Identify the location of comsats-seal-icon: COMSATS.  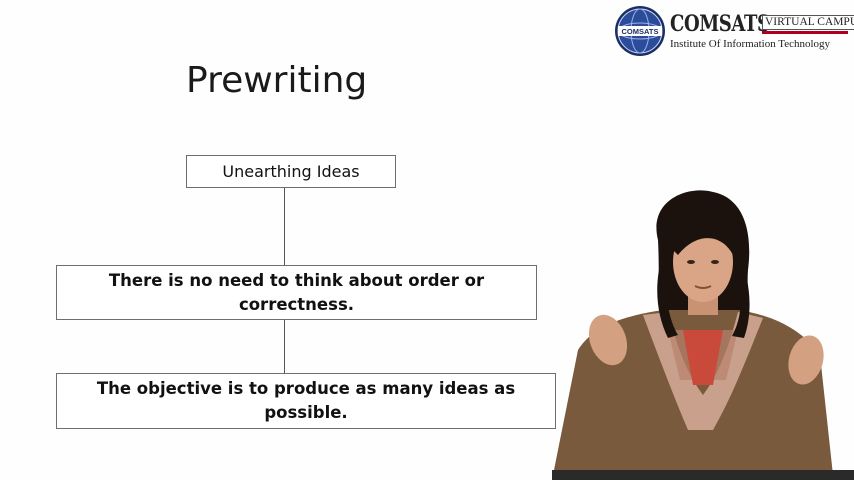
(640, 31).